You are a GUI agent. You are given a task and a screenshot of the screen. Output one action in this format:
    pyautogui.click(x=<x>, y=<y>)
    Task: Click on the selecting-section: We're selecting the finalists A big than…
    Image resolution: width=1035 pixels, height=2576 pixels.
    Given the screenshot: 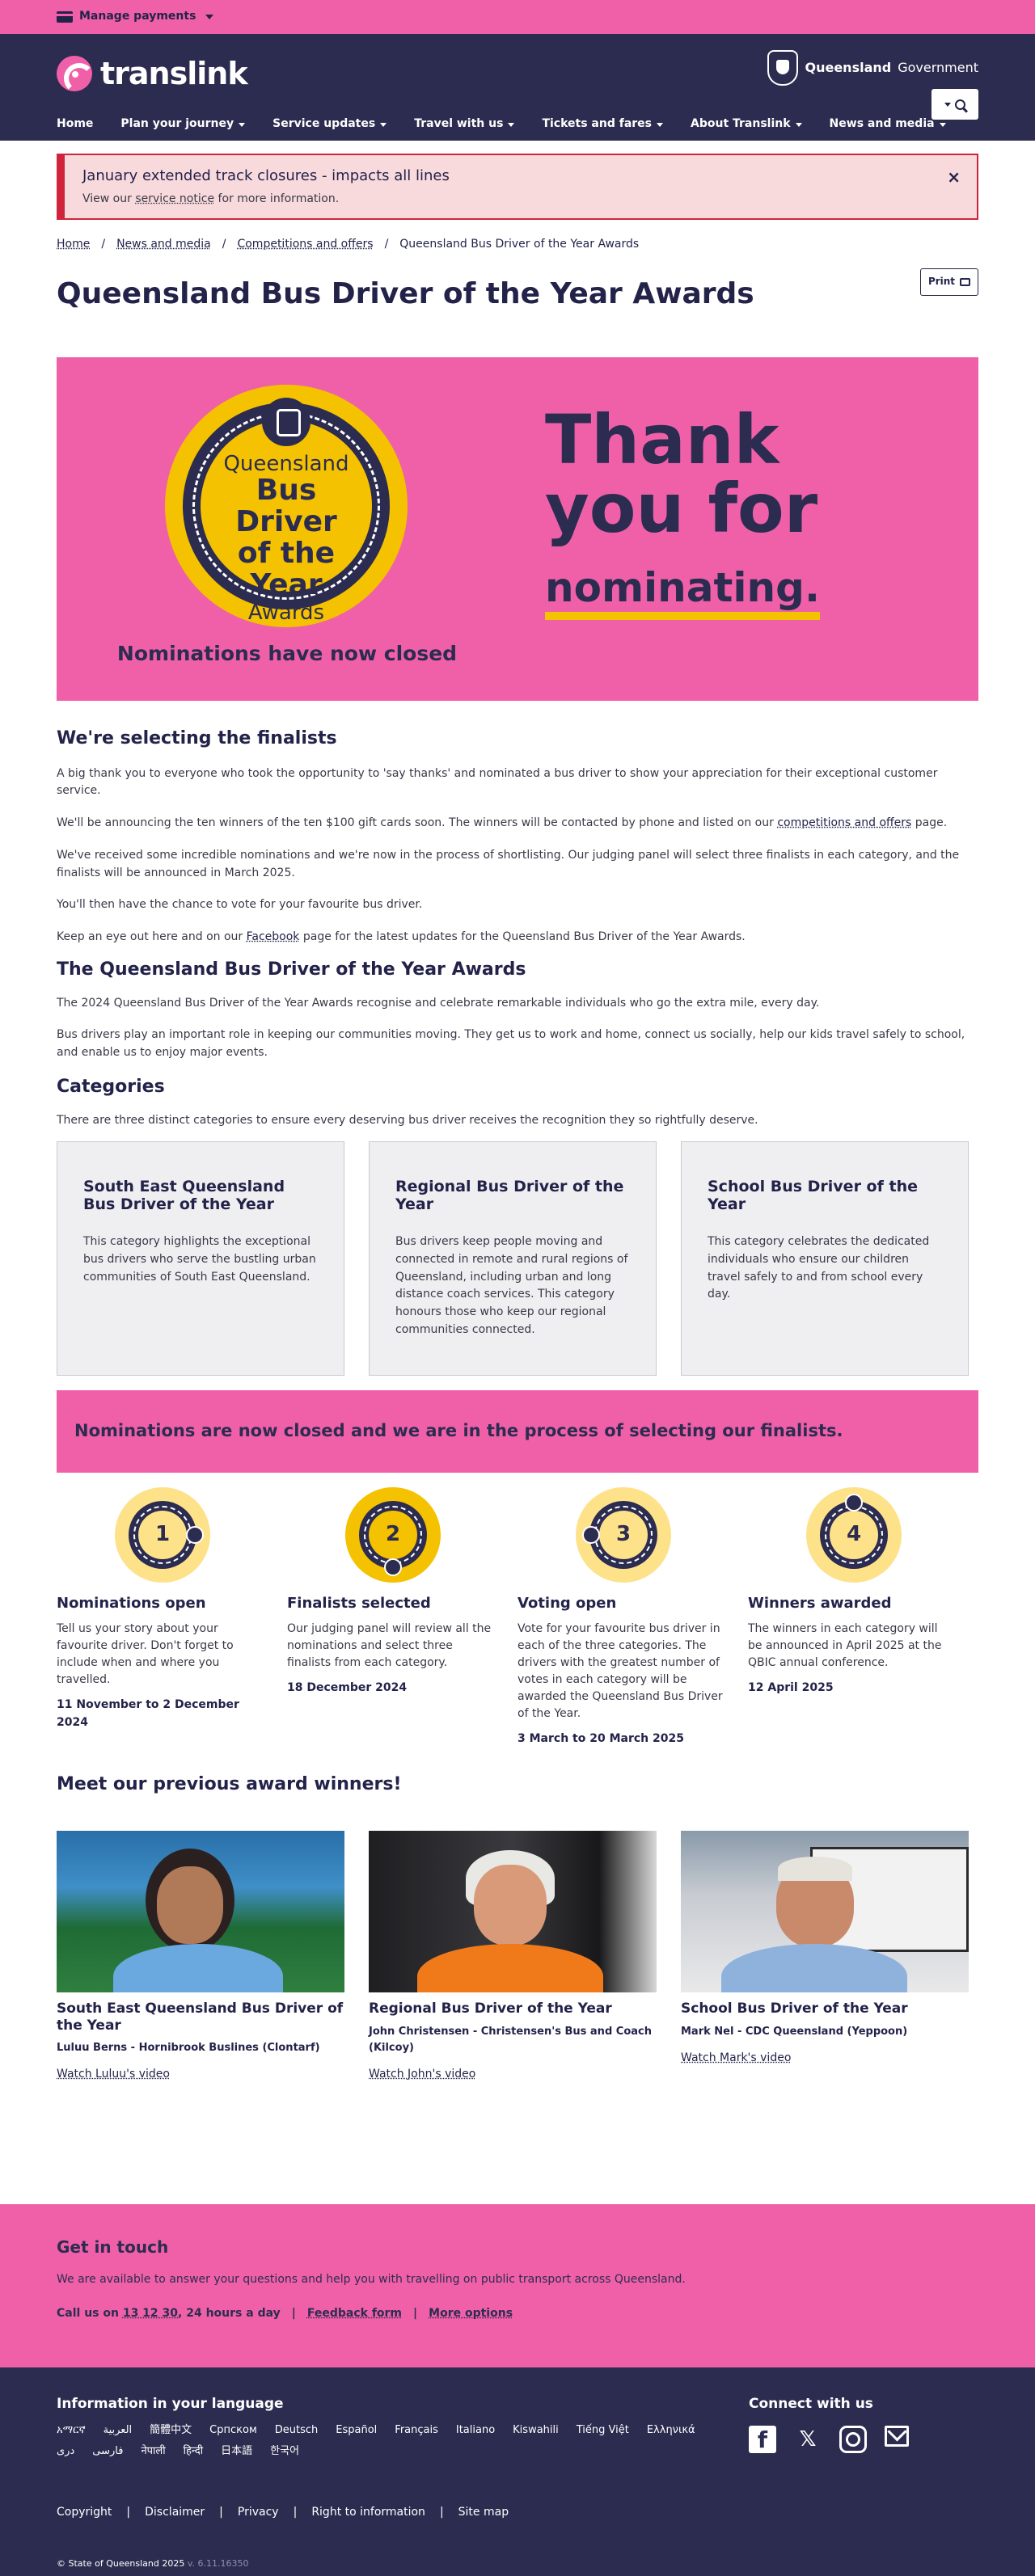 What is the action you would take?
    pyautogui.click(x=517, y=928)
    